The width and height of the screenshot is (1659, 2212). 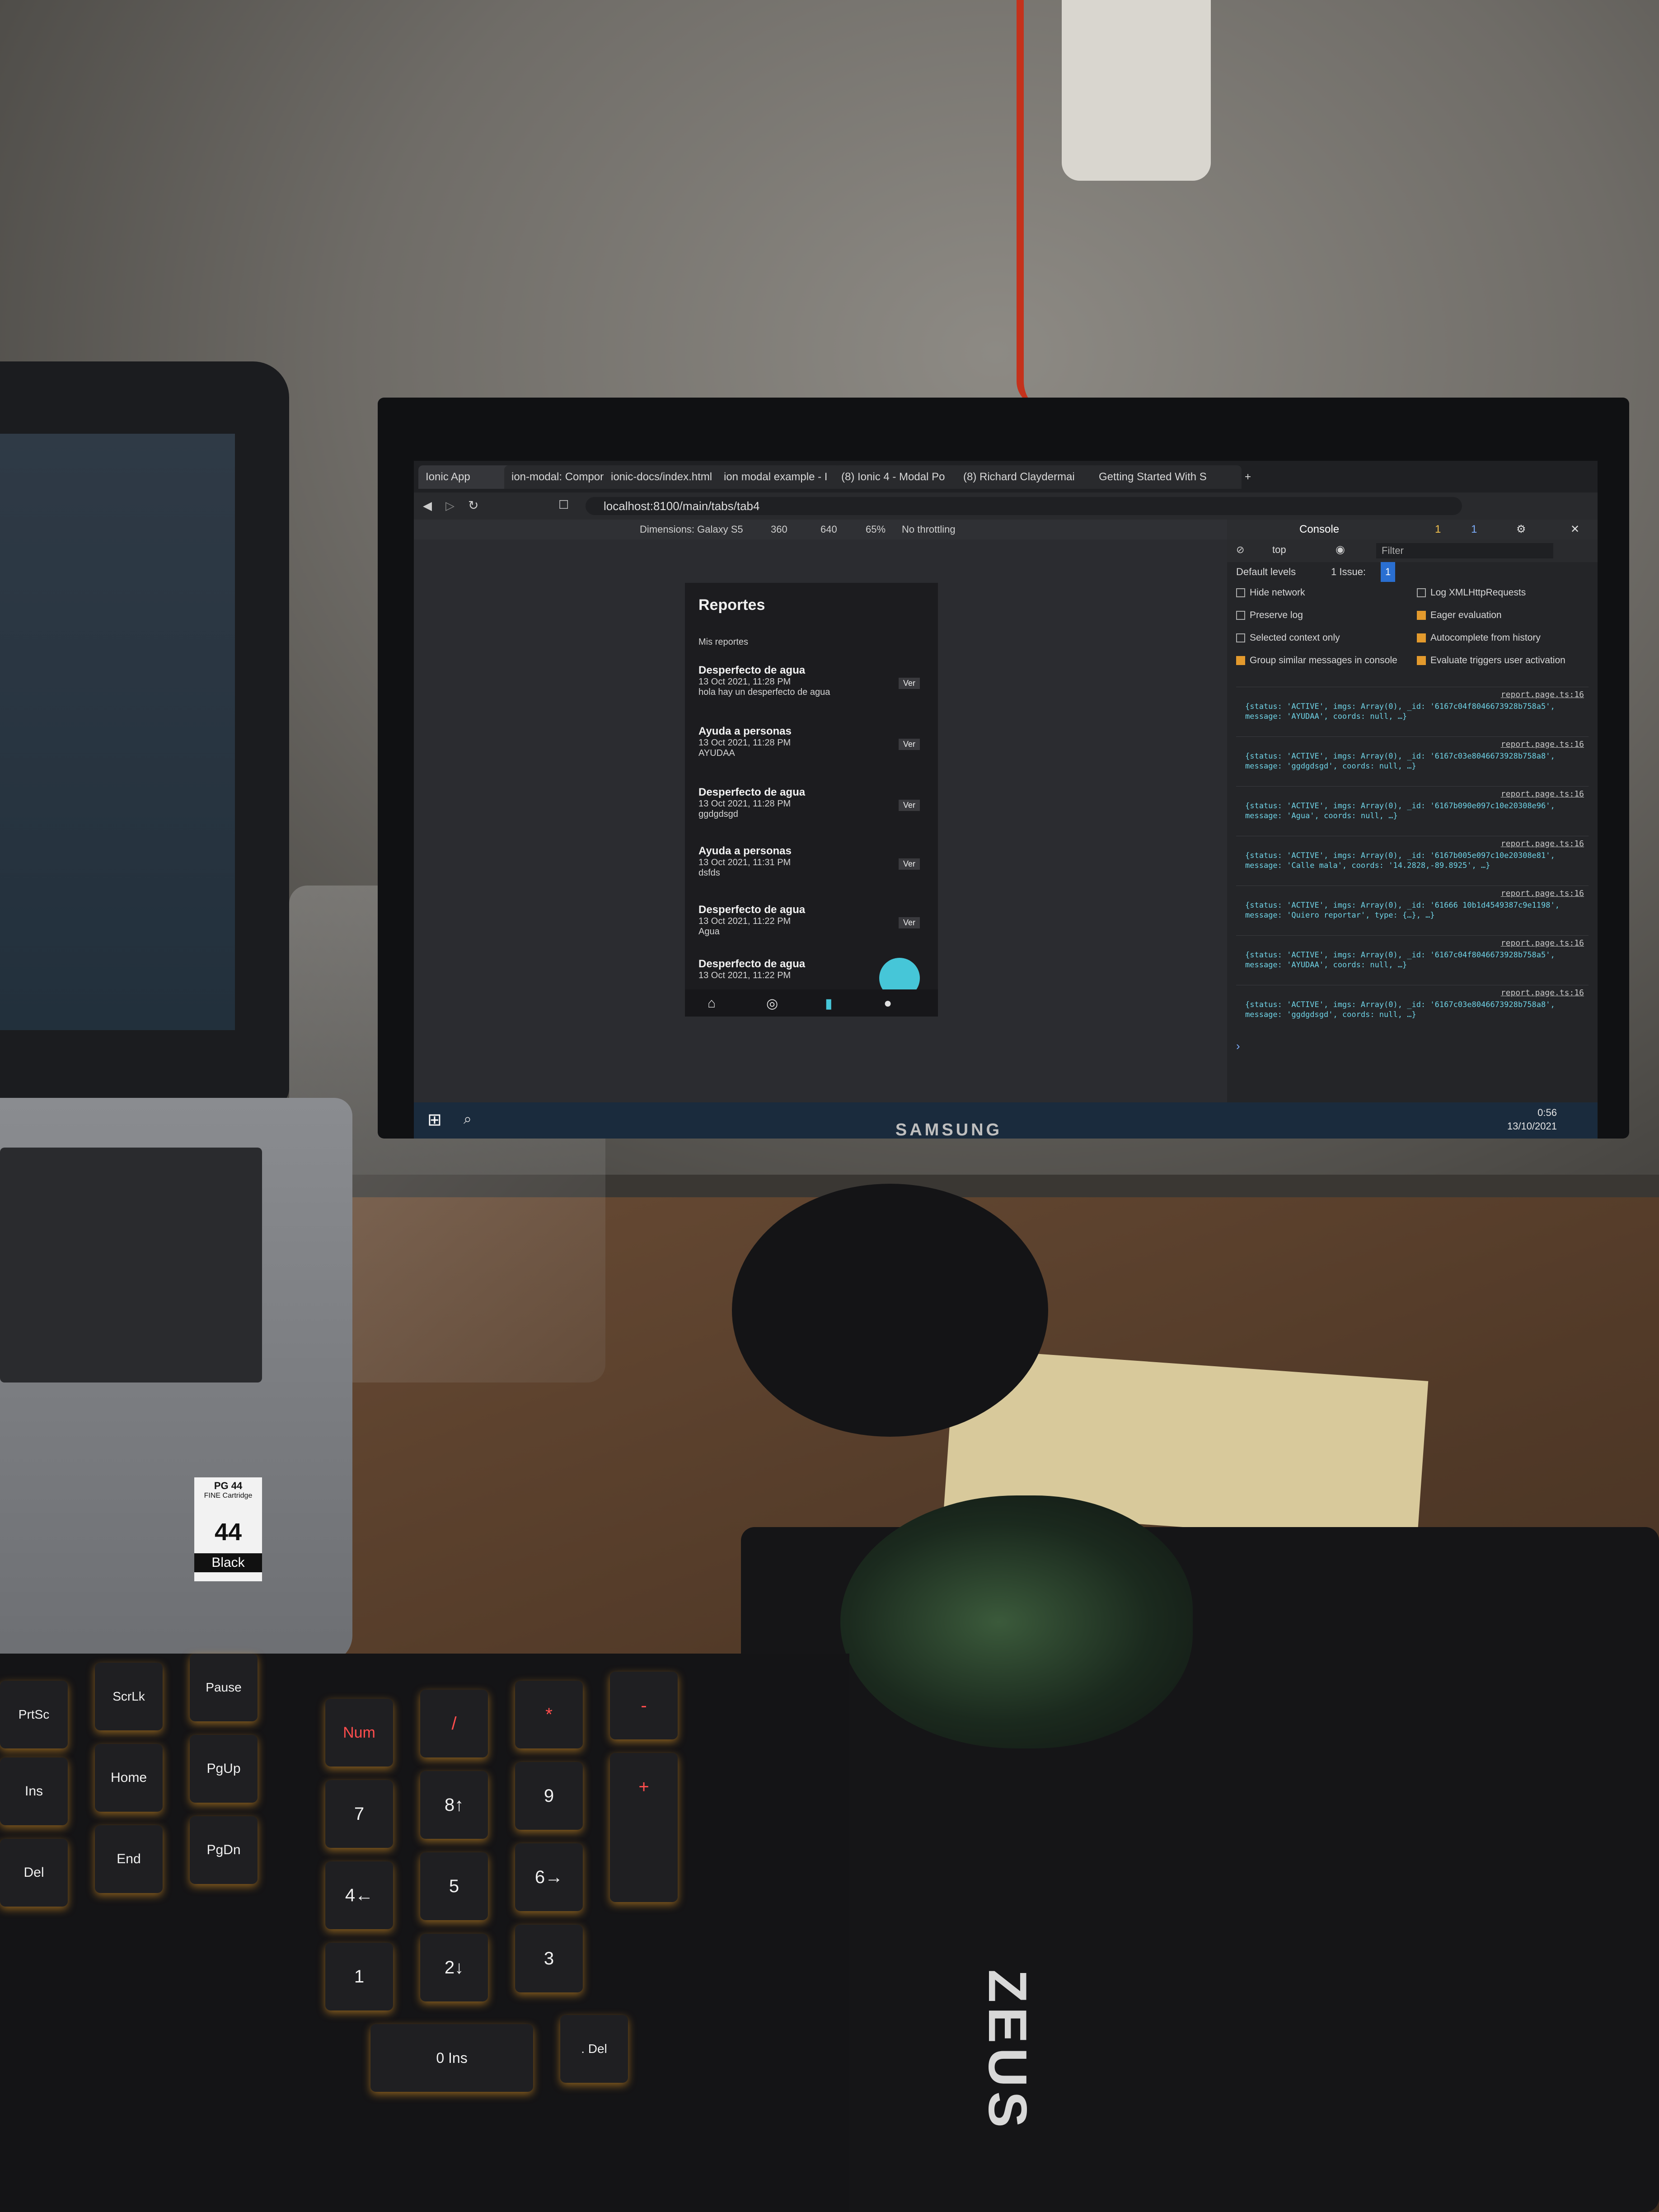 I want to click on key: 0 Ins, so click(x=451, y=2058).